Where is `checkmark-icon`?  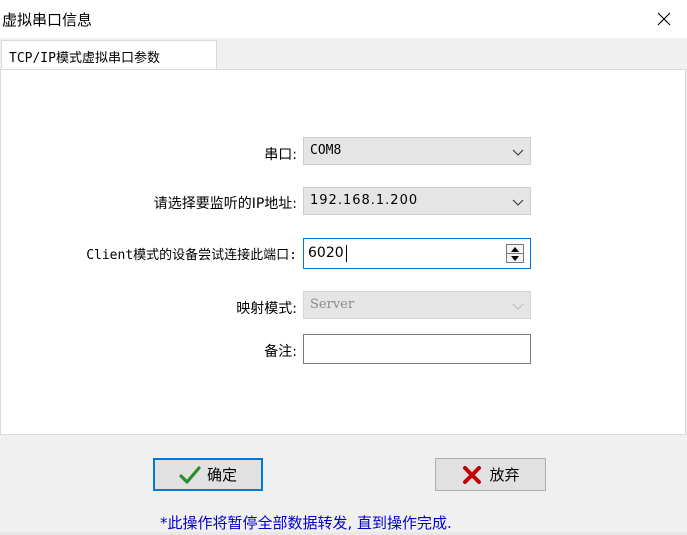 checkmark-icon is located at coordinates (190, 474).